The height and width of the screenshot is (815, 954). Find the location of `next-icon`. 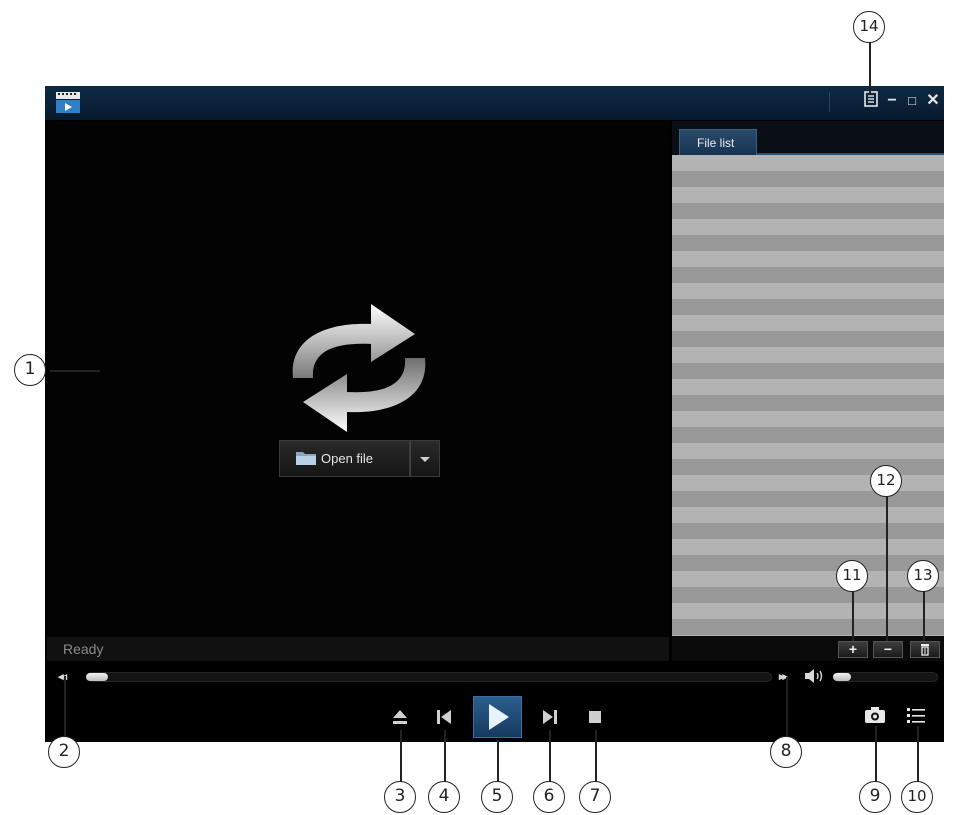

next-icon is located at coordinates (550, 717).